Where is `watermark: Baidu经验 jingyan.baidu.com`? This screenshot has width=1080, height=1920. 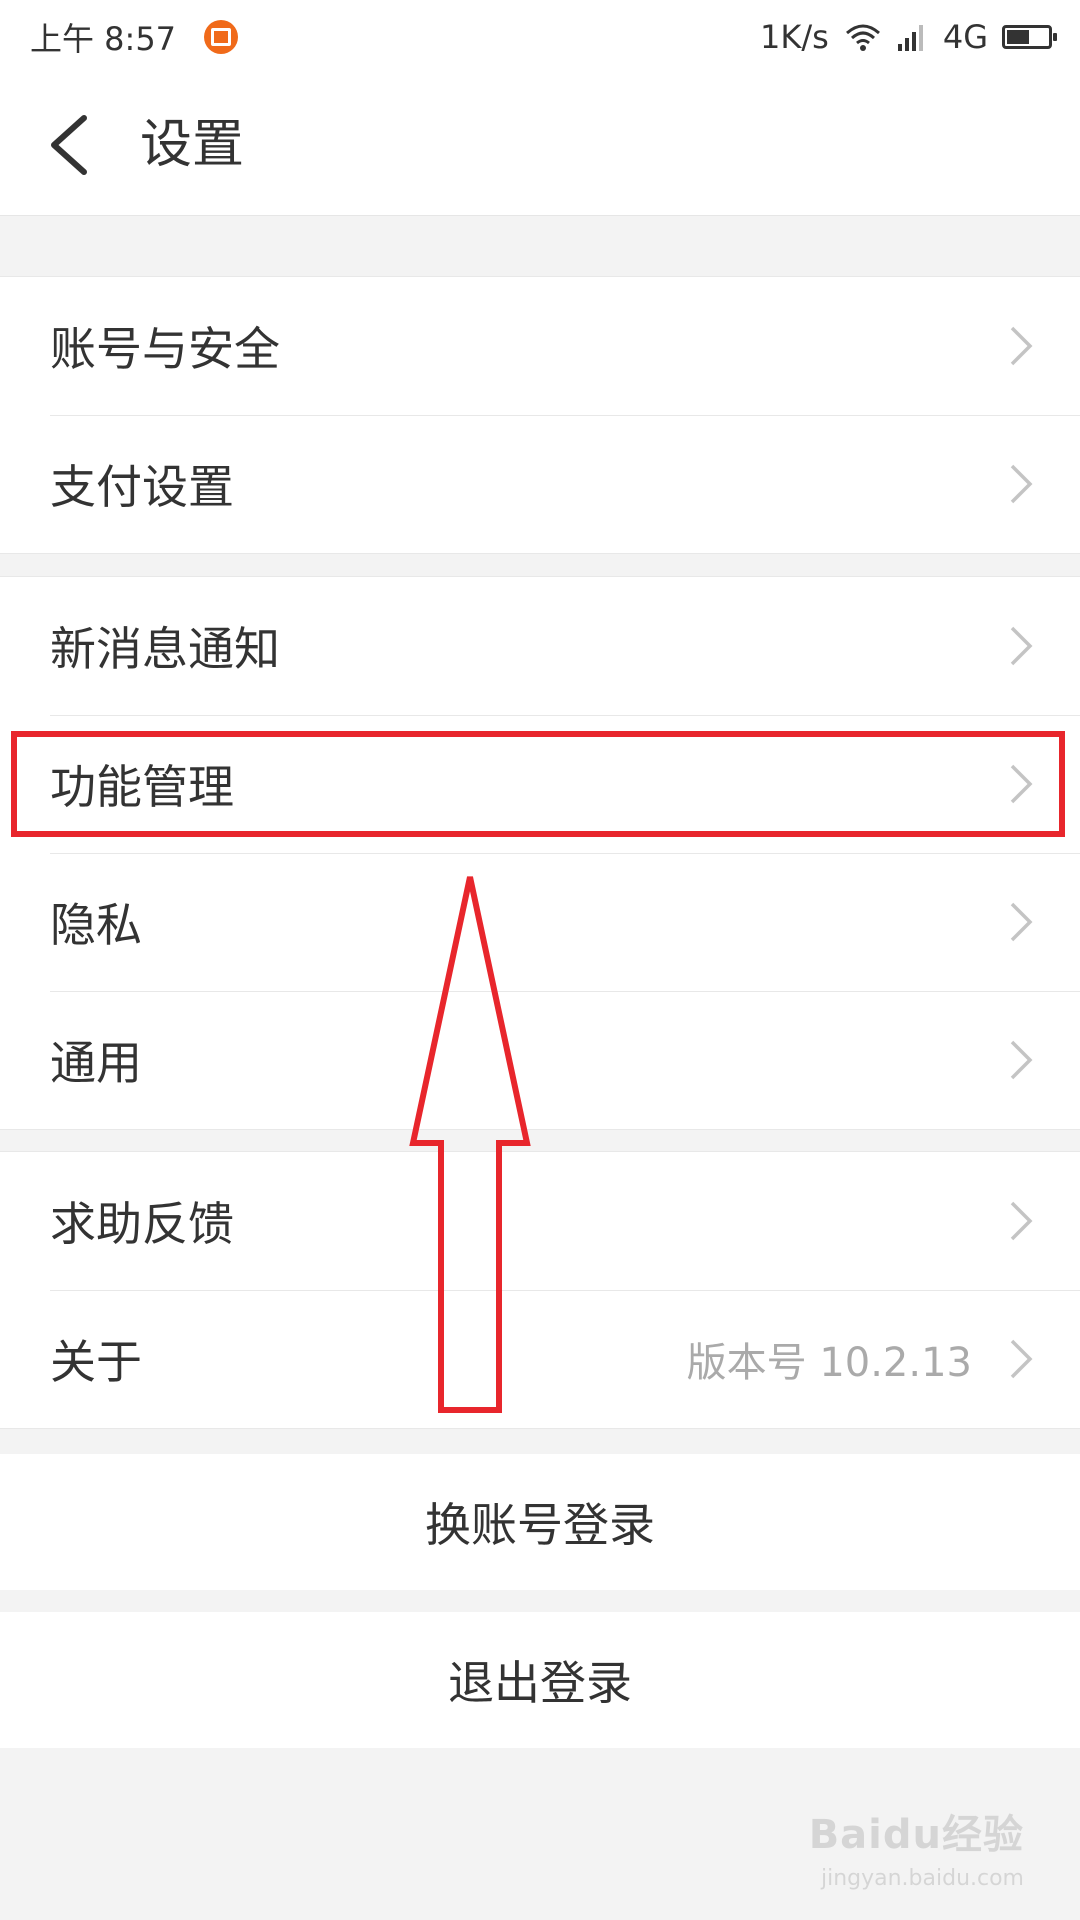
watermark: Baidu经验 jingyan.baidu.com is located at coordinates (909, 1846).